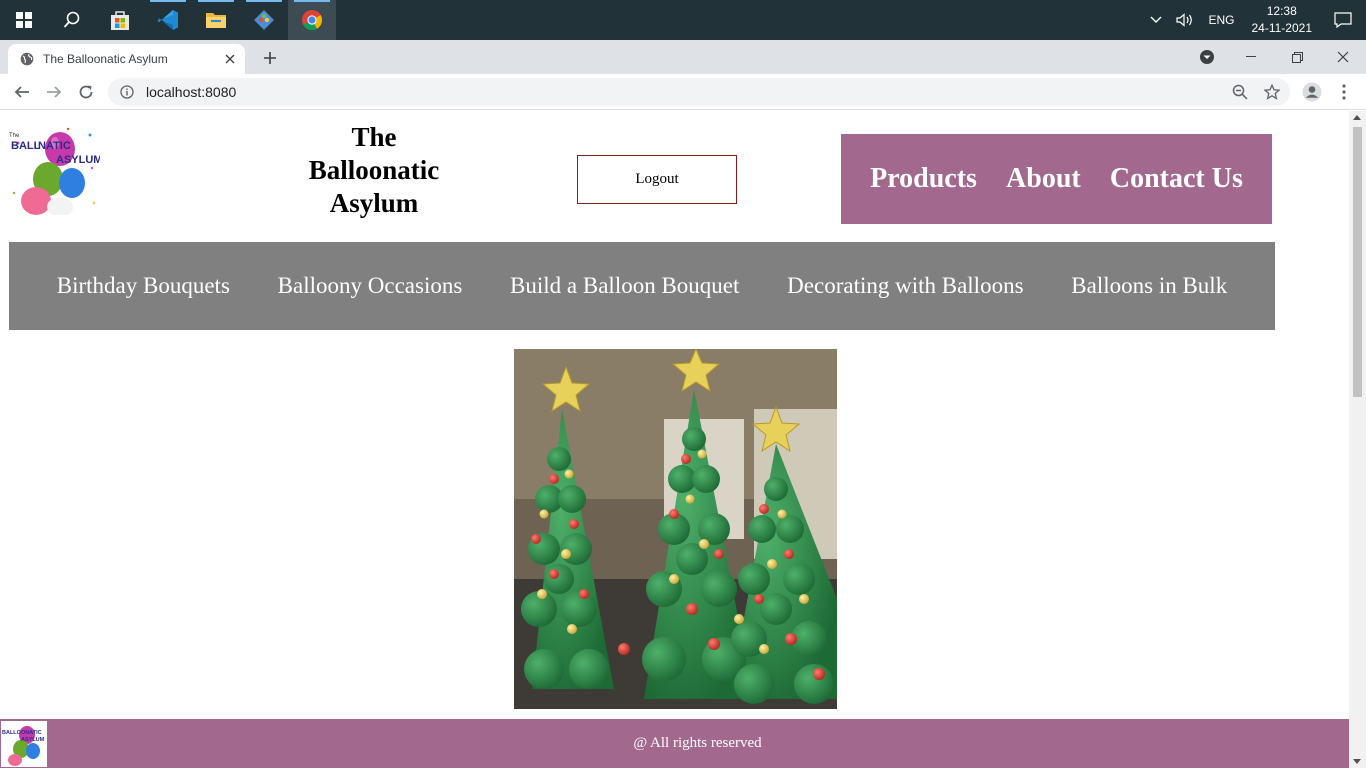 Image resolution: width=1366 pixels, height=768 pixels. I want to click on scroll-down-arrow-icon, so click(1357, 761).